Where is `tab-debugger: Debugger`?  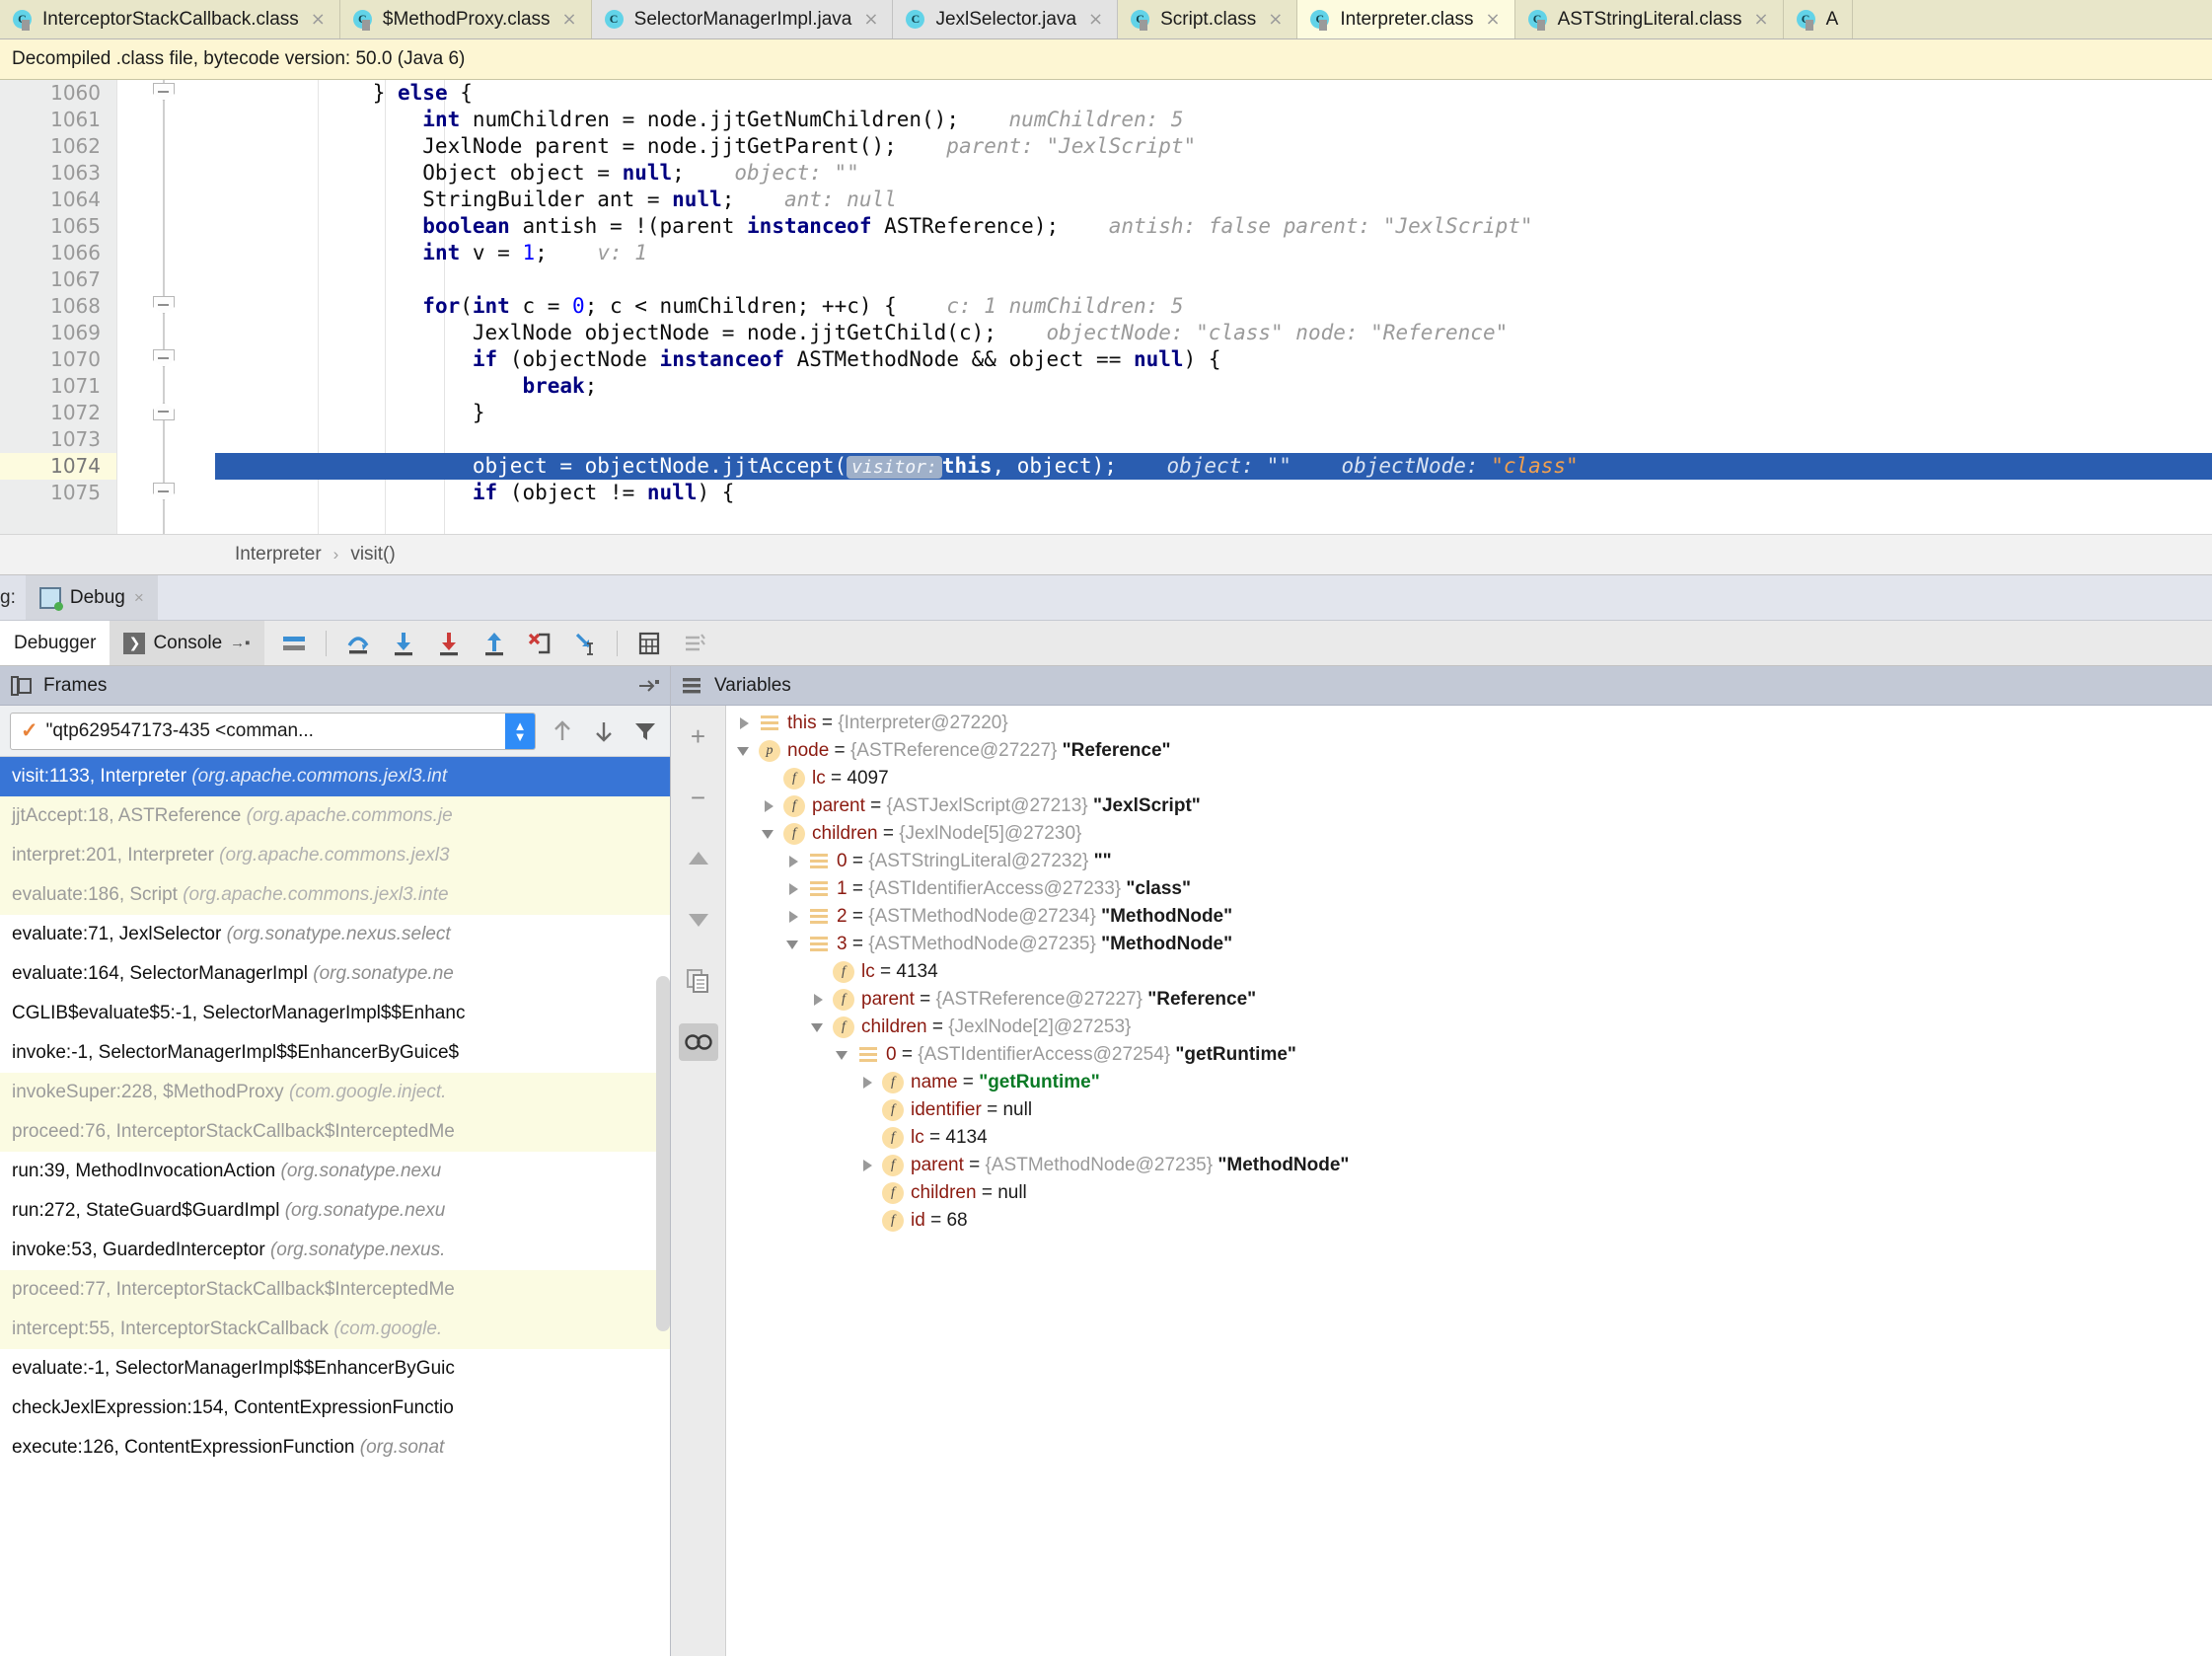
tab-debugger: Debugger is located at coordinates (55, 643).